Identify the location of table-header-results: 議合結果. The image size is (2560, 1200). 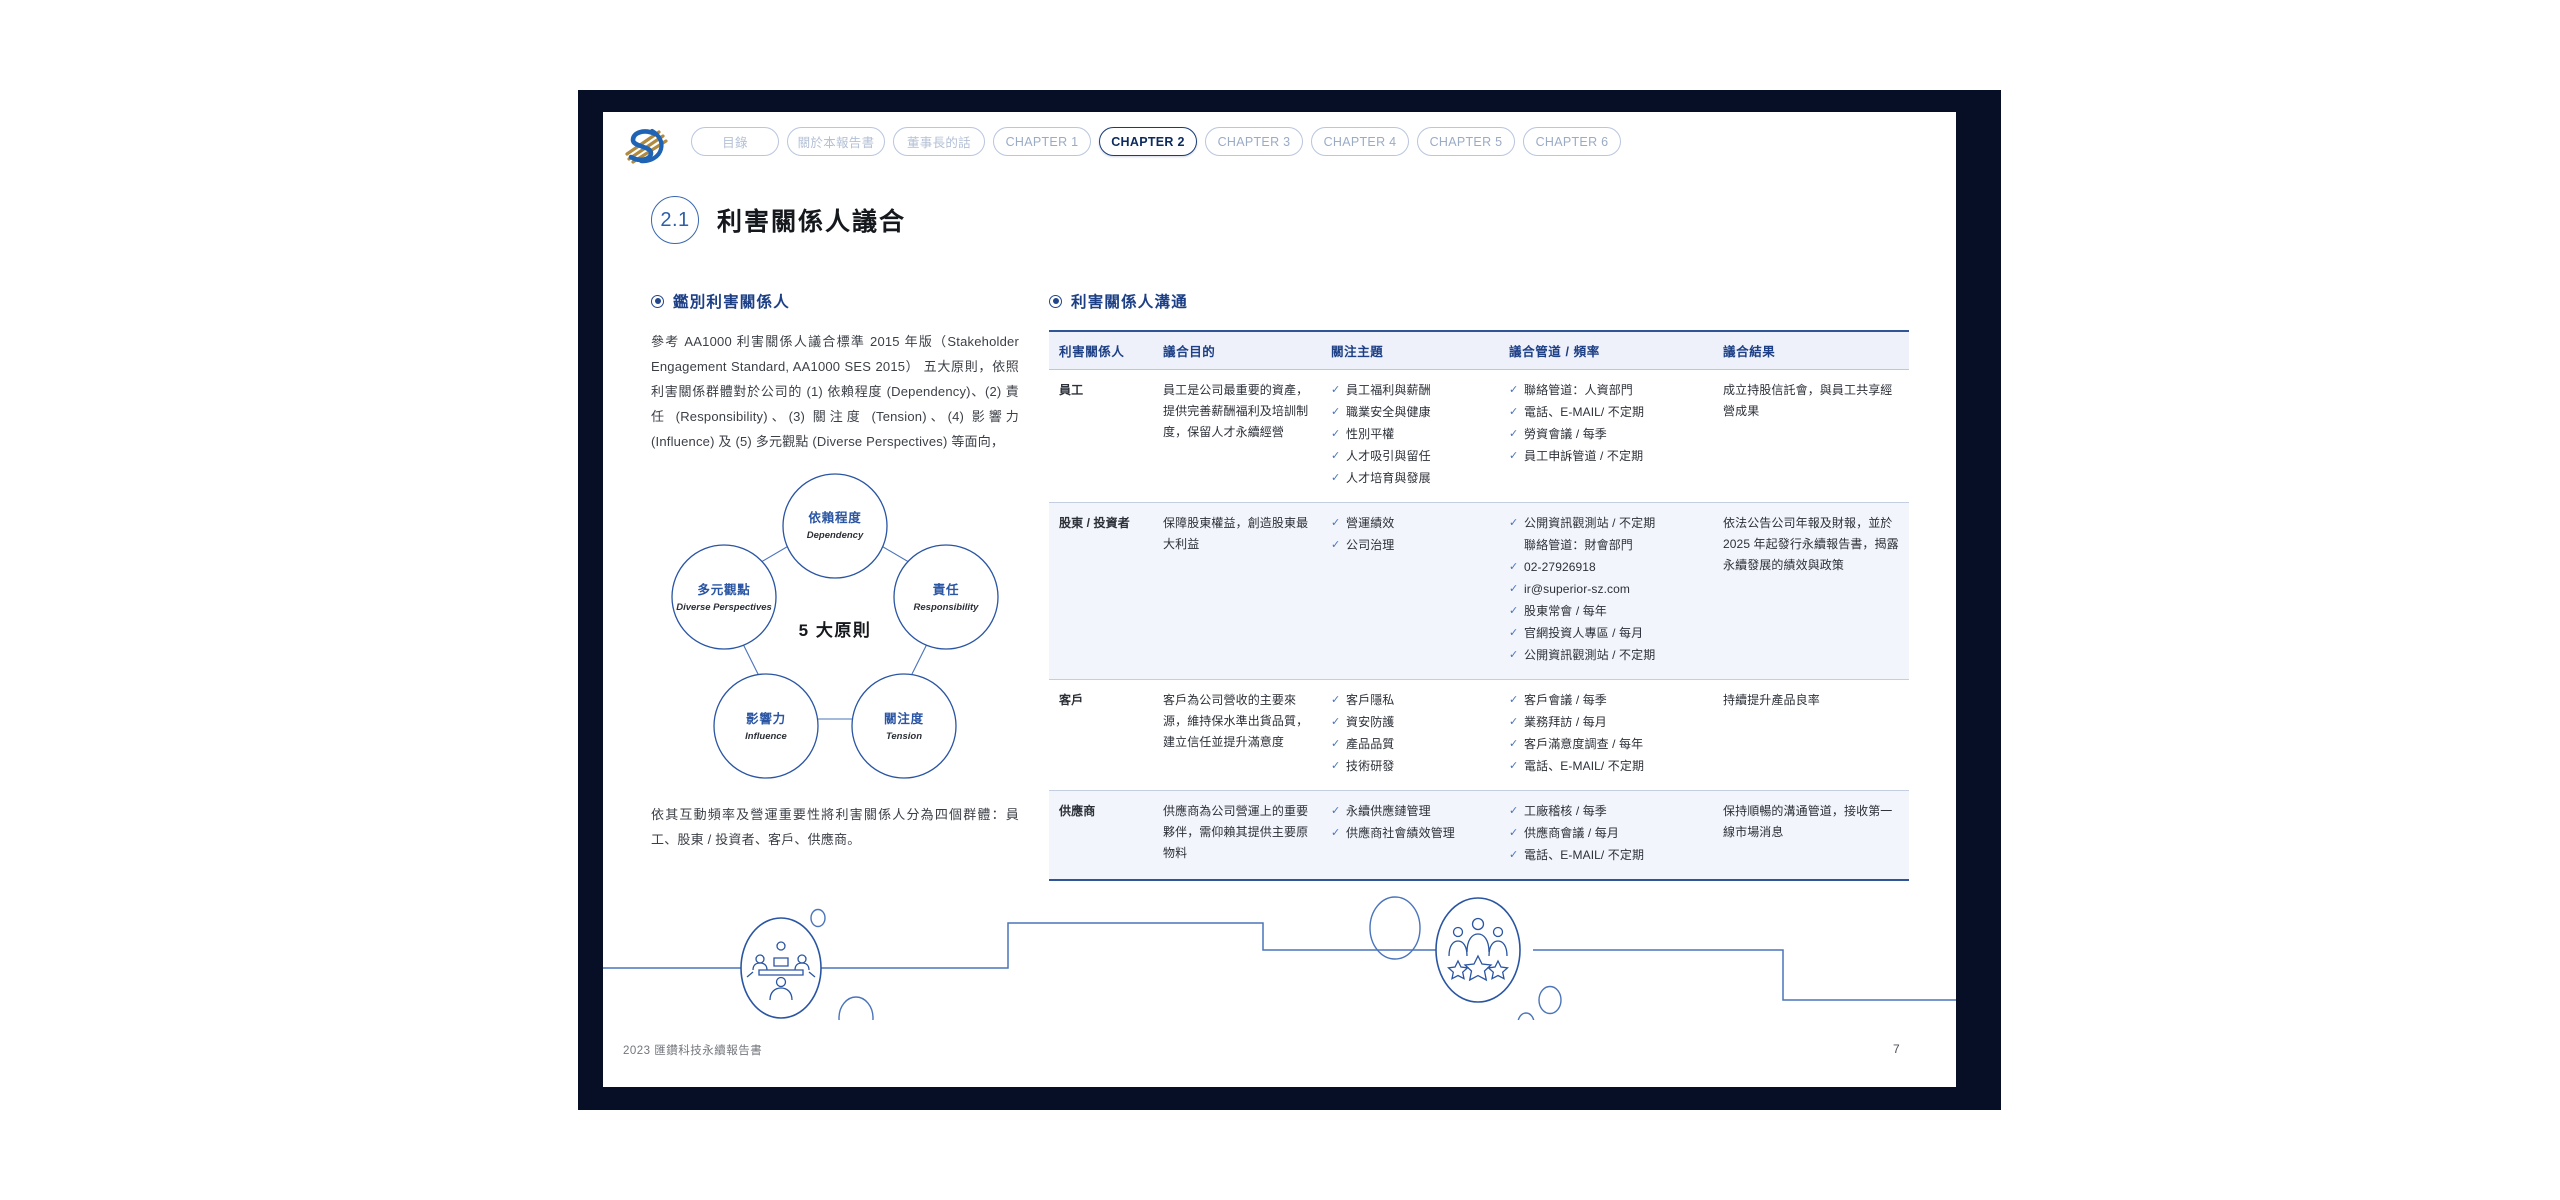
(1811, 350).